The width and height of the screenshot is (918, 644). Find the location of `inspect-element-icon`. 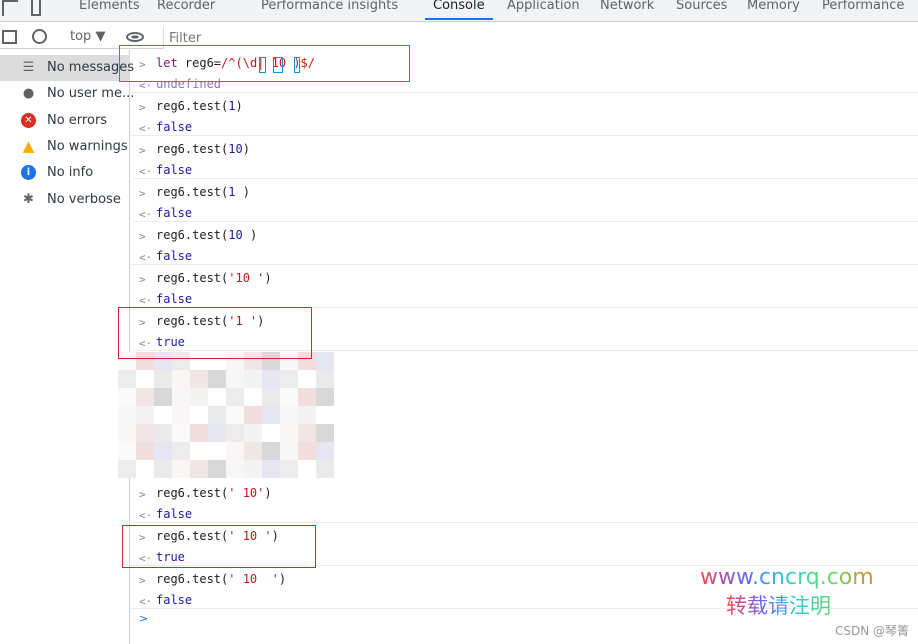

inspect-element-icon is located at coordinates (10, 8).